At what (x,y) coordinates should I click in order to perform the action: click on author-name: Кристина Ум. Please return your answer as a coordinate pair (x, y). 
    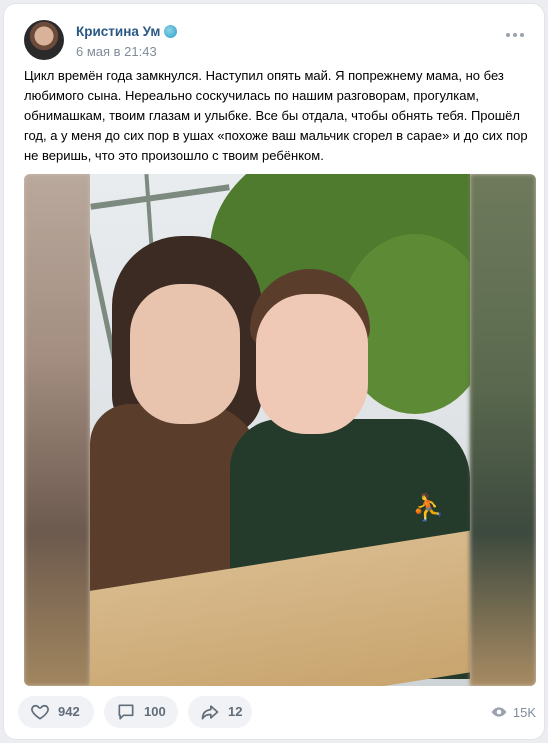
    Looking at the image, I should click on (127, 31).